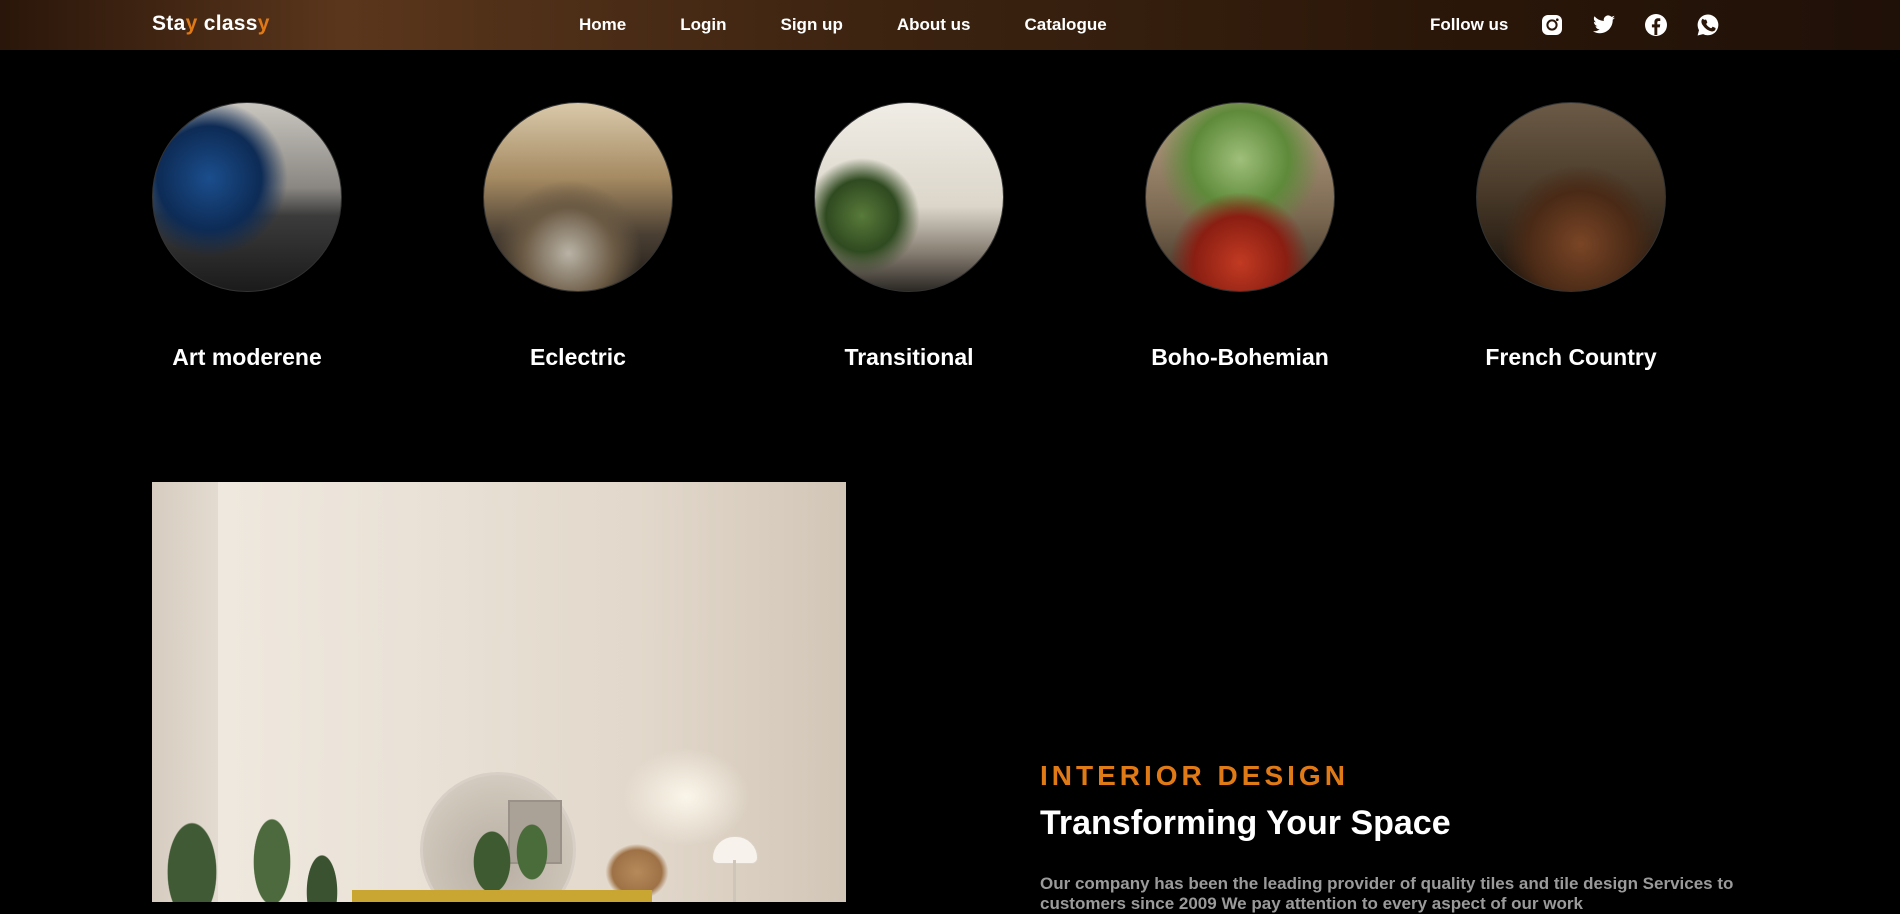  Describe the element at coordinates (507, 857) in the screenshot. I see `plant-center` at that location.